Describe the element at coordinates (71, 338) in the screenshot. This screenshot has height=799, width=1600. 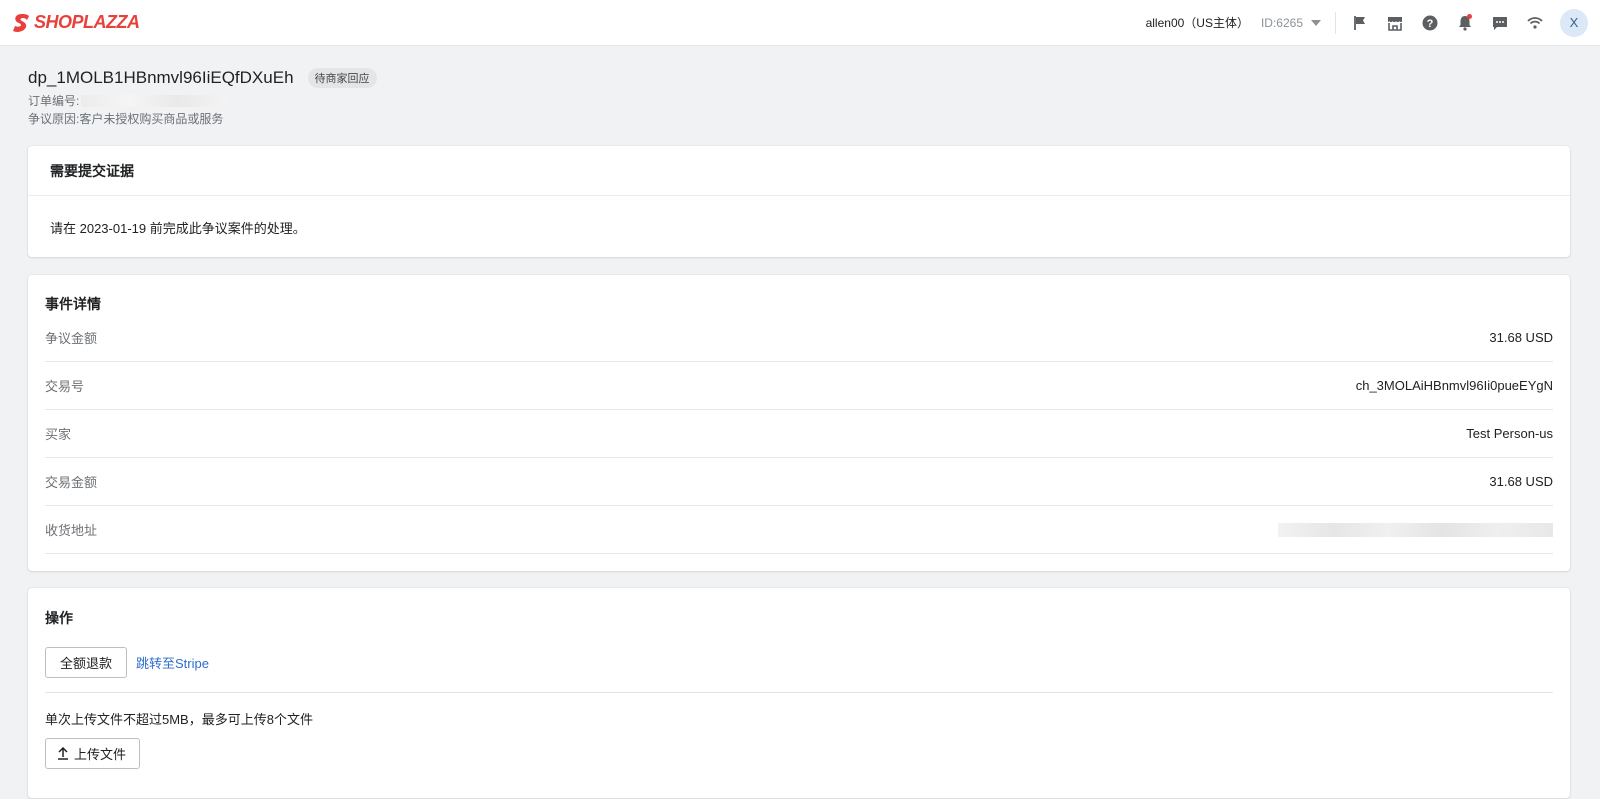
I see `detail-label: 争议金额` at that location.